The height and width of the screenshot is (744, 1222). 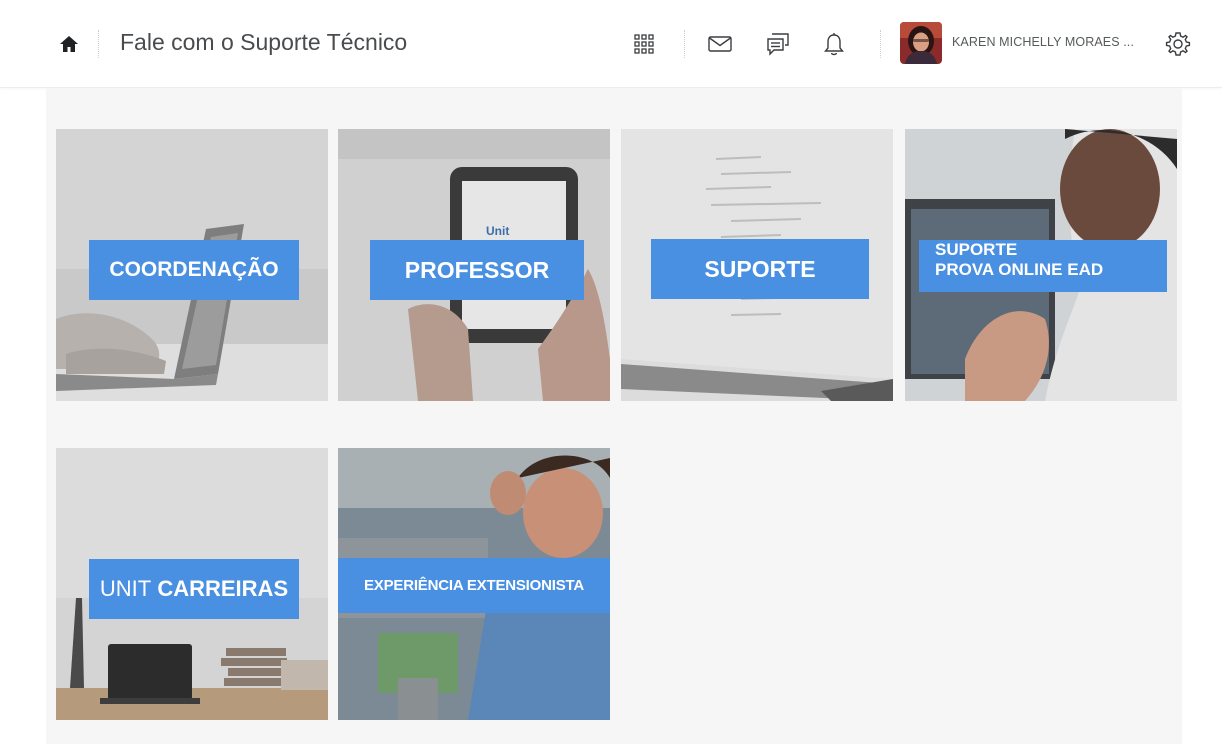 I want to click on tile-coordenacao: COORDENAÇÃO, so click(x=192, y=265).